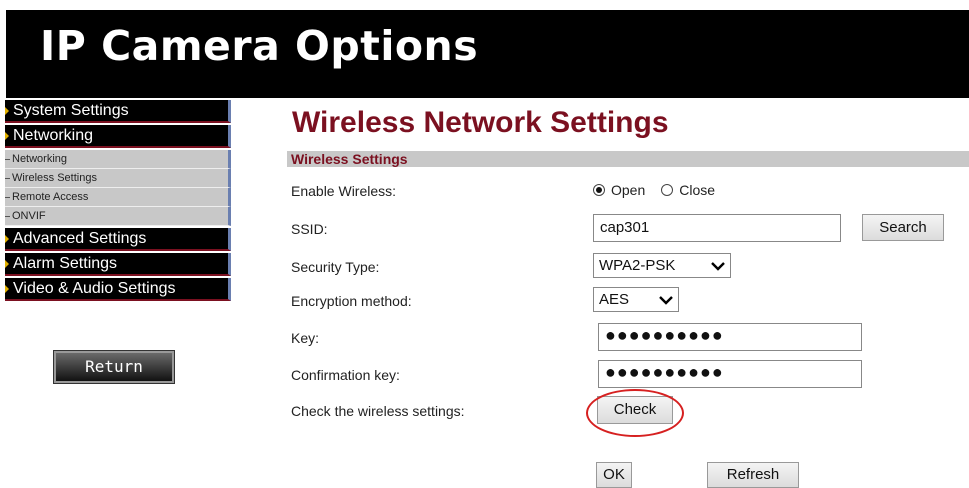 The height and width of the screenshot is (488, 969). I want to click on ssid-input: cap301, so click(717, 228).